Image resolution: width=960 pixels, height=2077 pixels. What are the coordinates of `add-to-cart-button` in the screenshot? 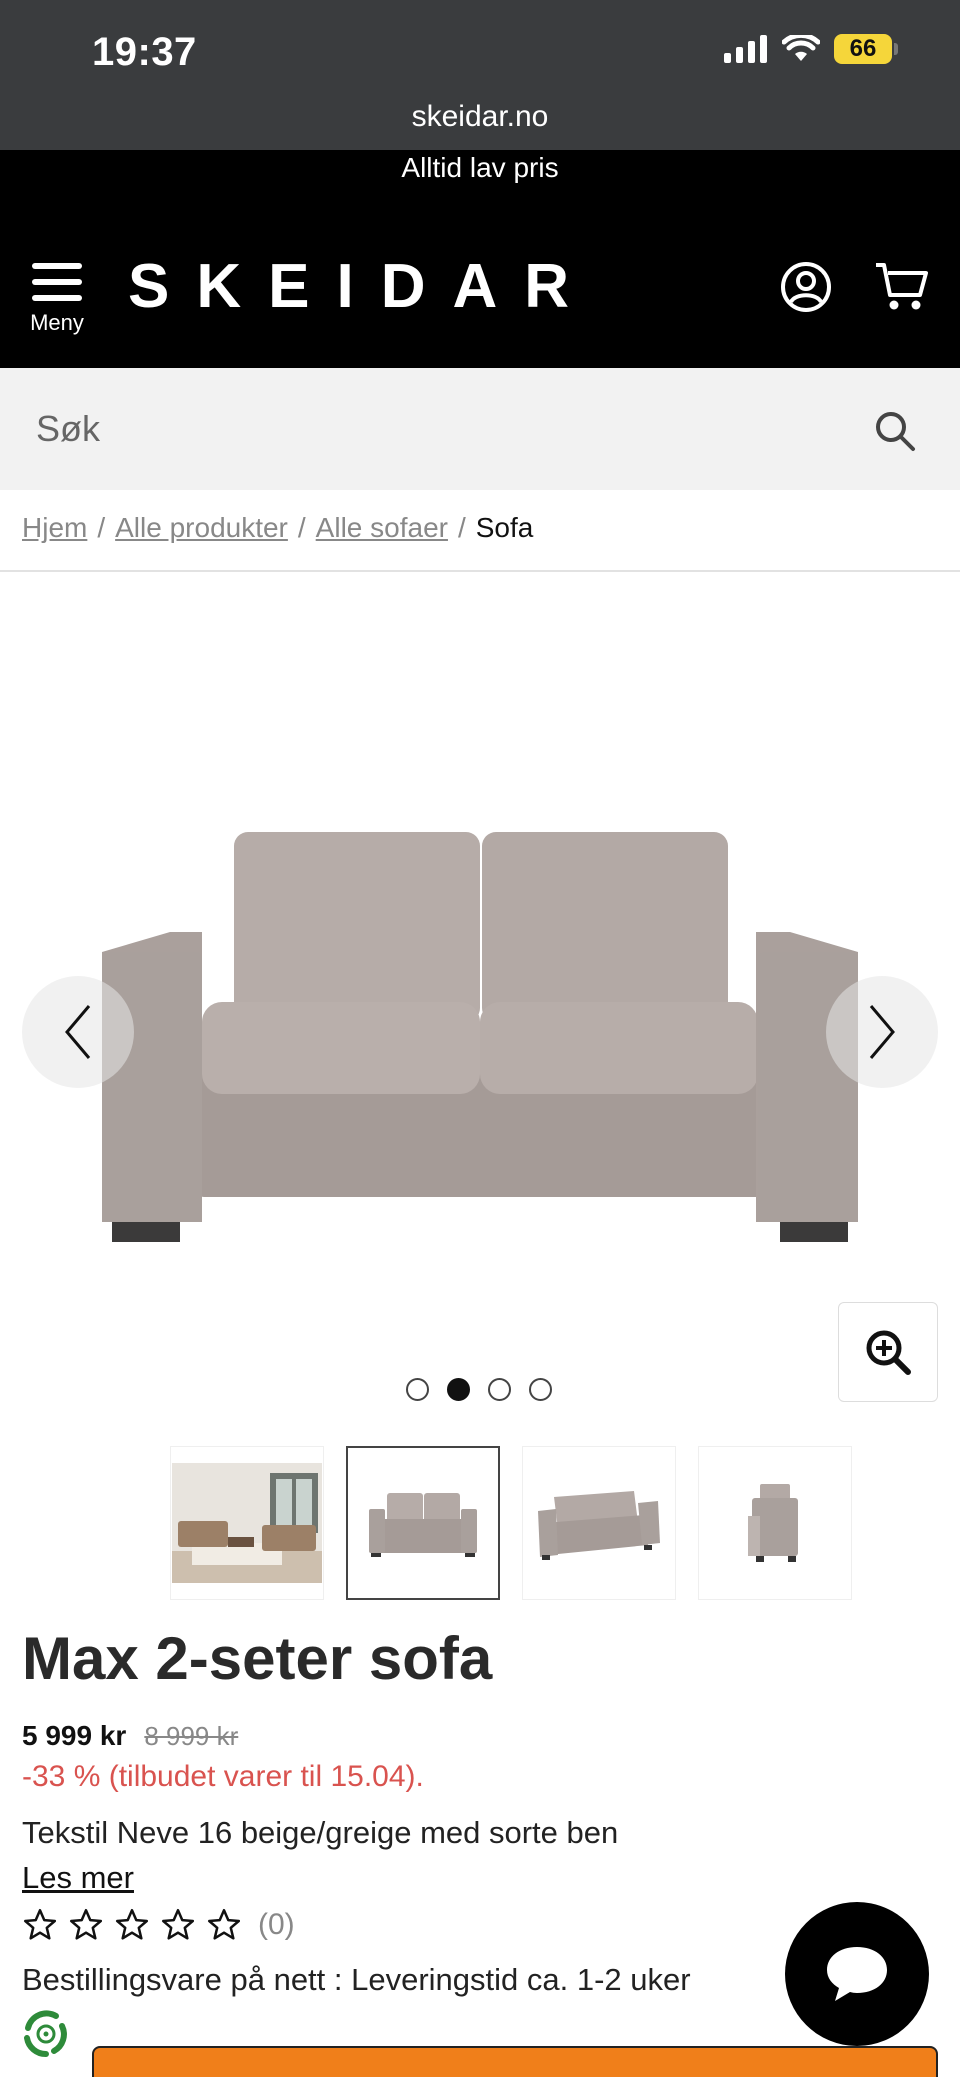 It's located at (515, 2061).